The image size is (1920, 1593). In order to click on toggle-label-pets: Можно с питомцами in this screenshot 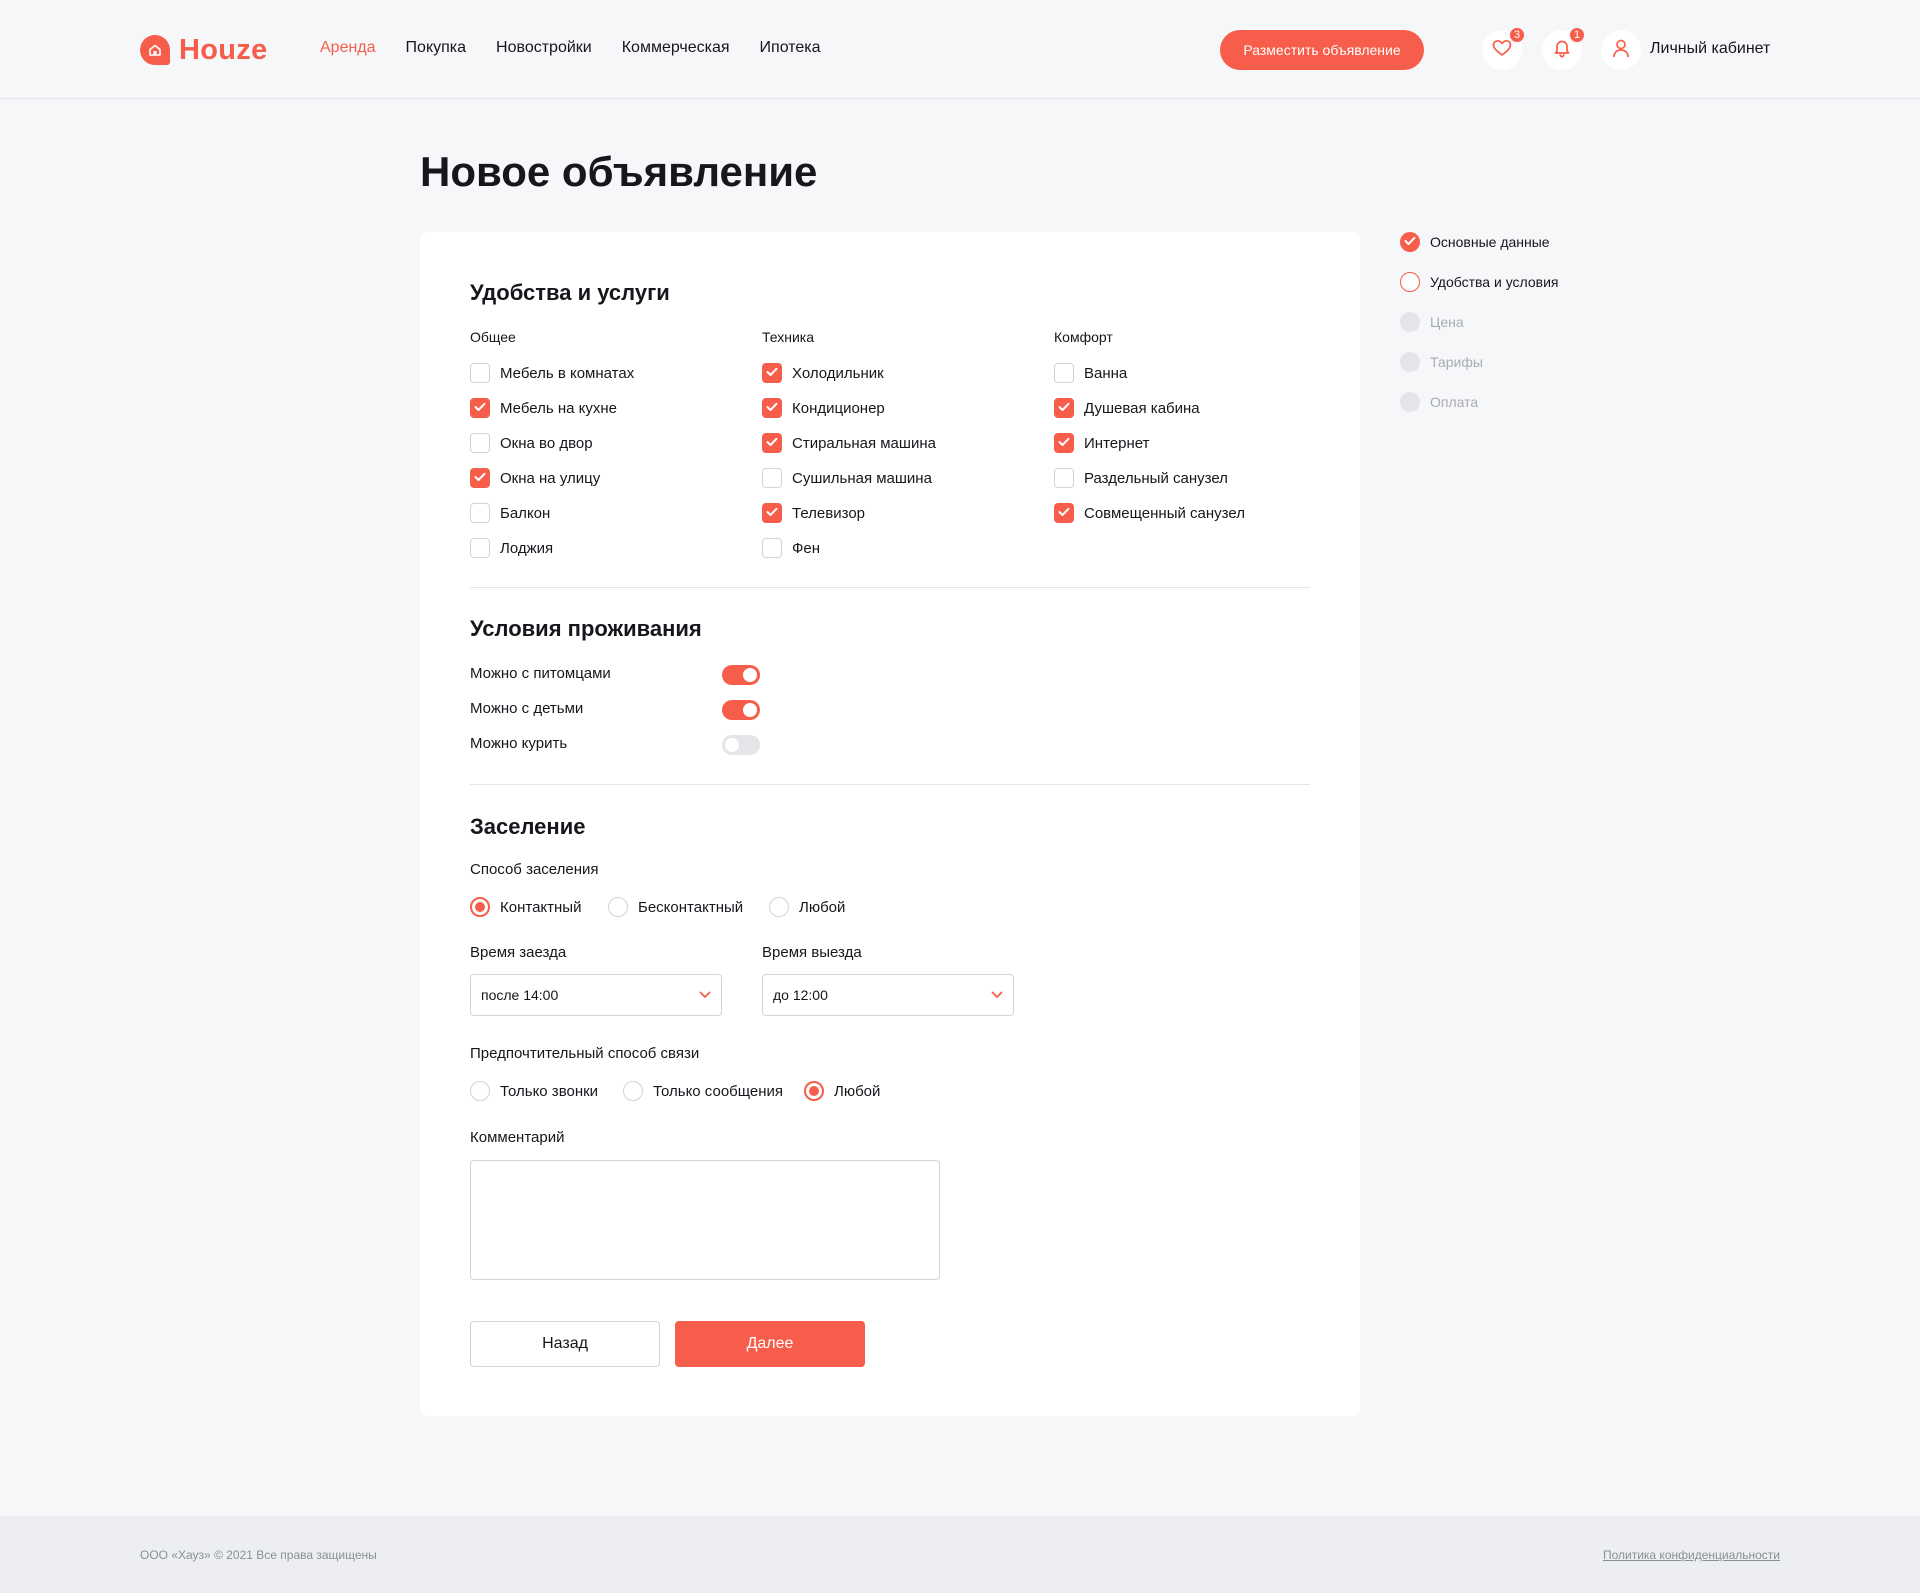, I will do `click(540, 673)`.